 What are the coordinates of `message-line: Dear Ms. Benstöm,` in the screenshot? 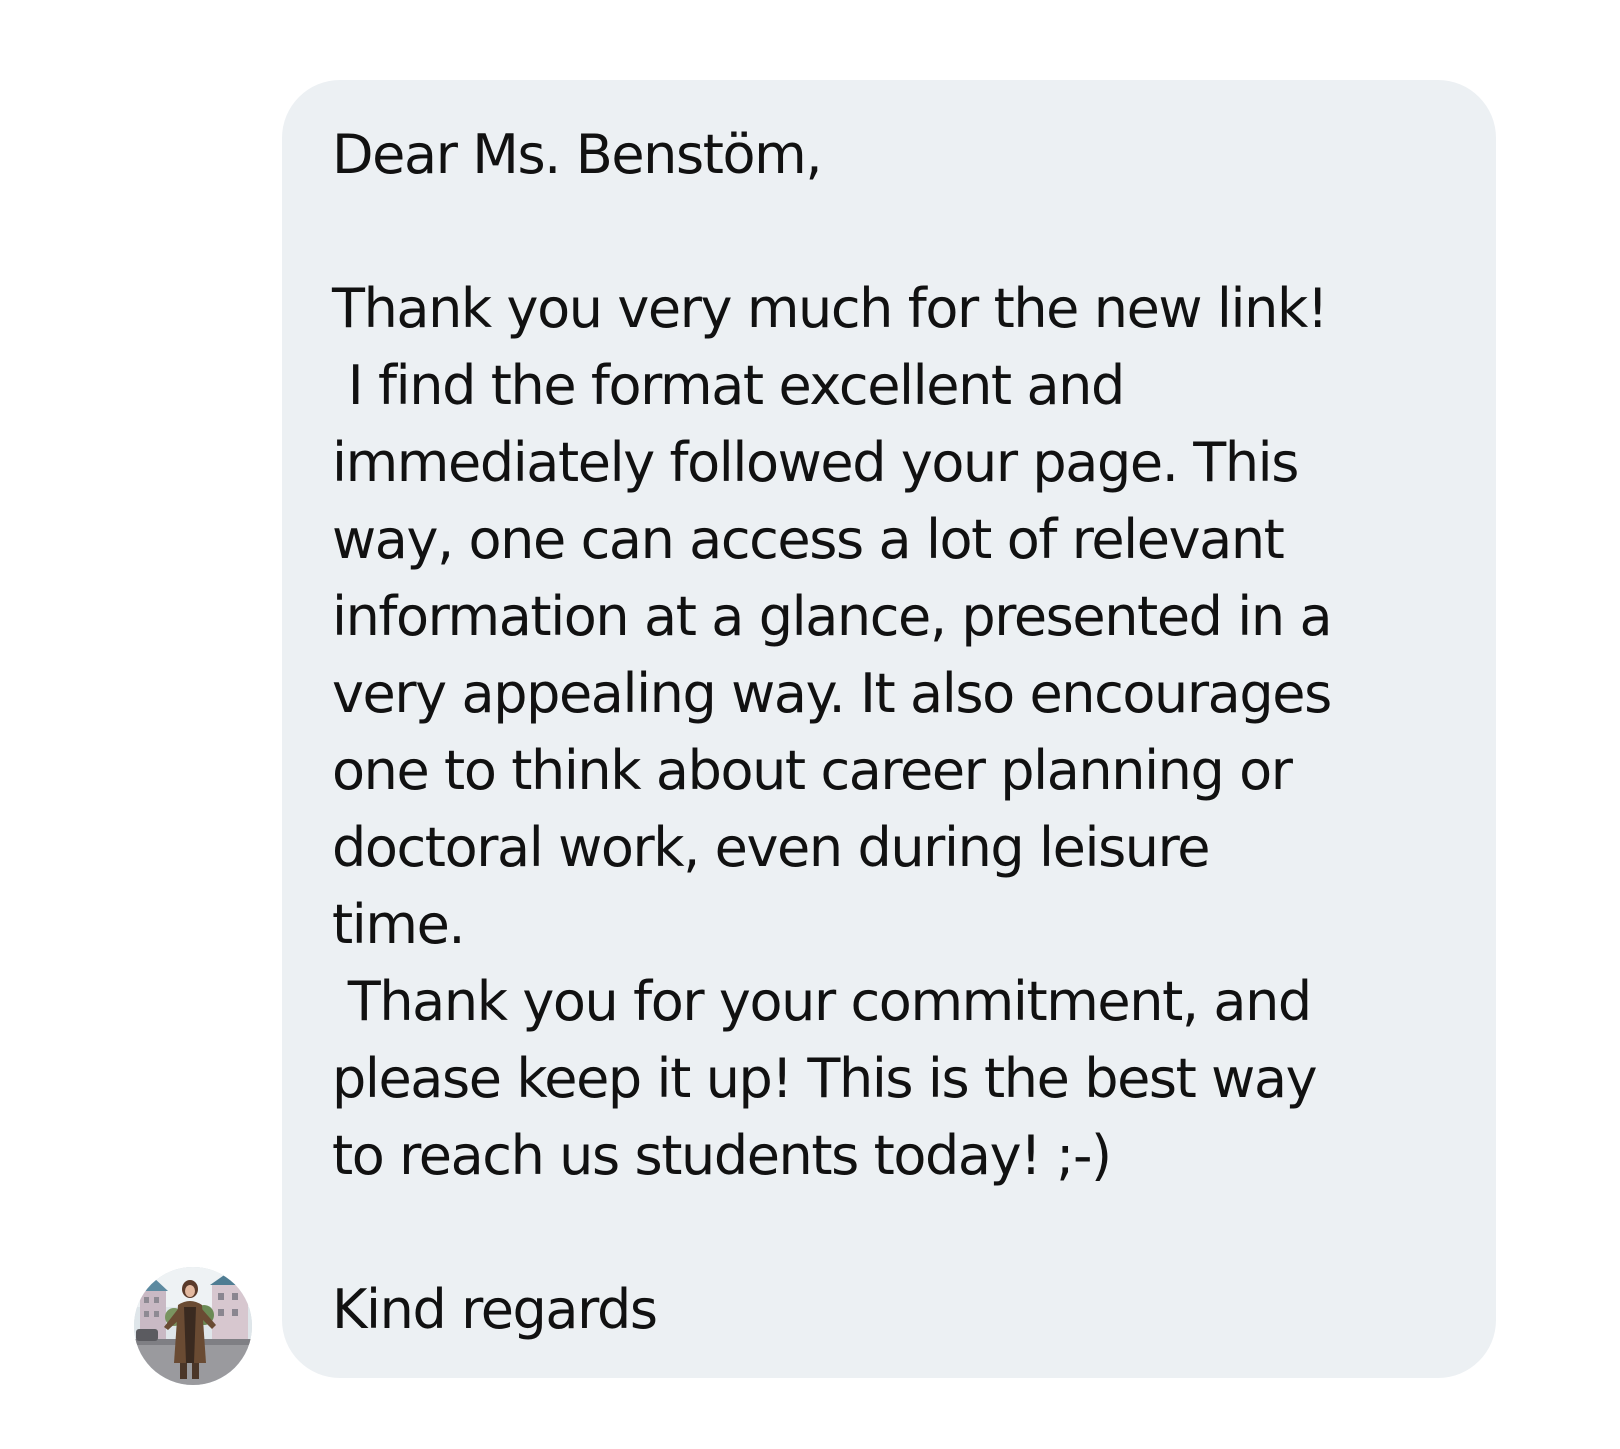 It's located at (577, 154).